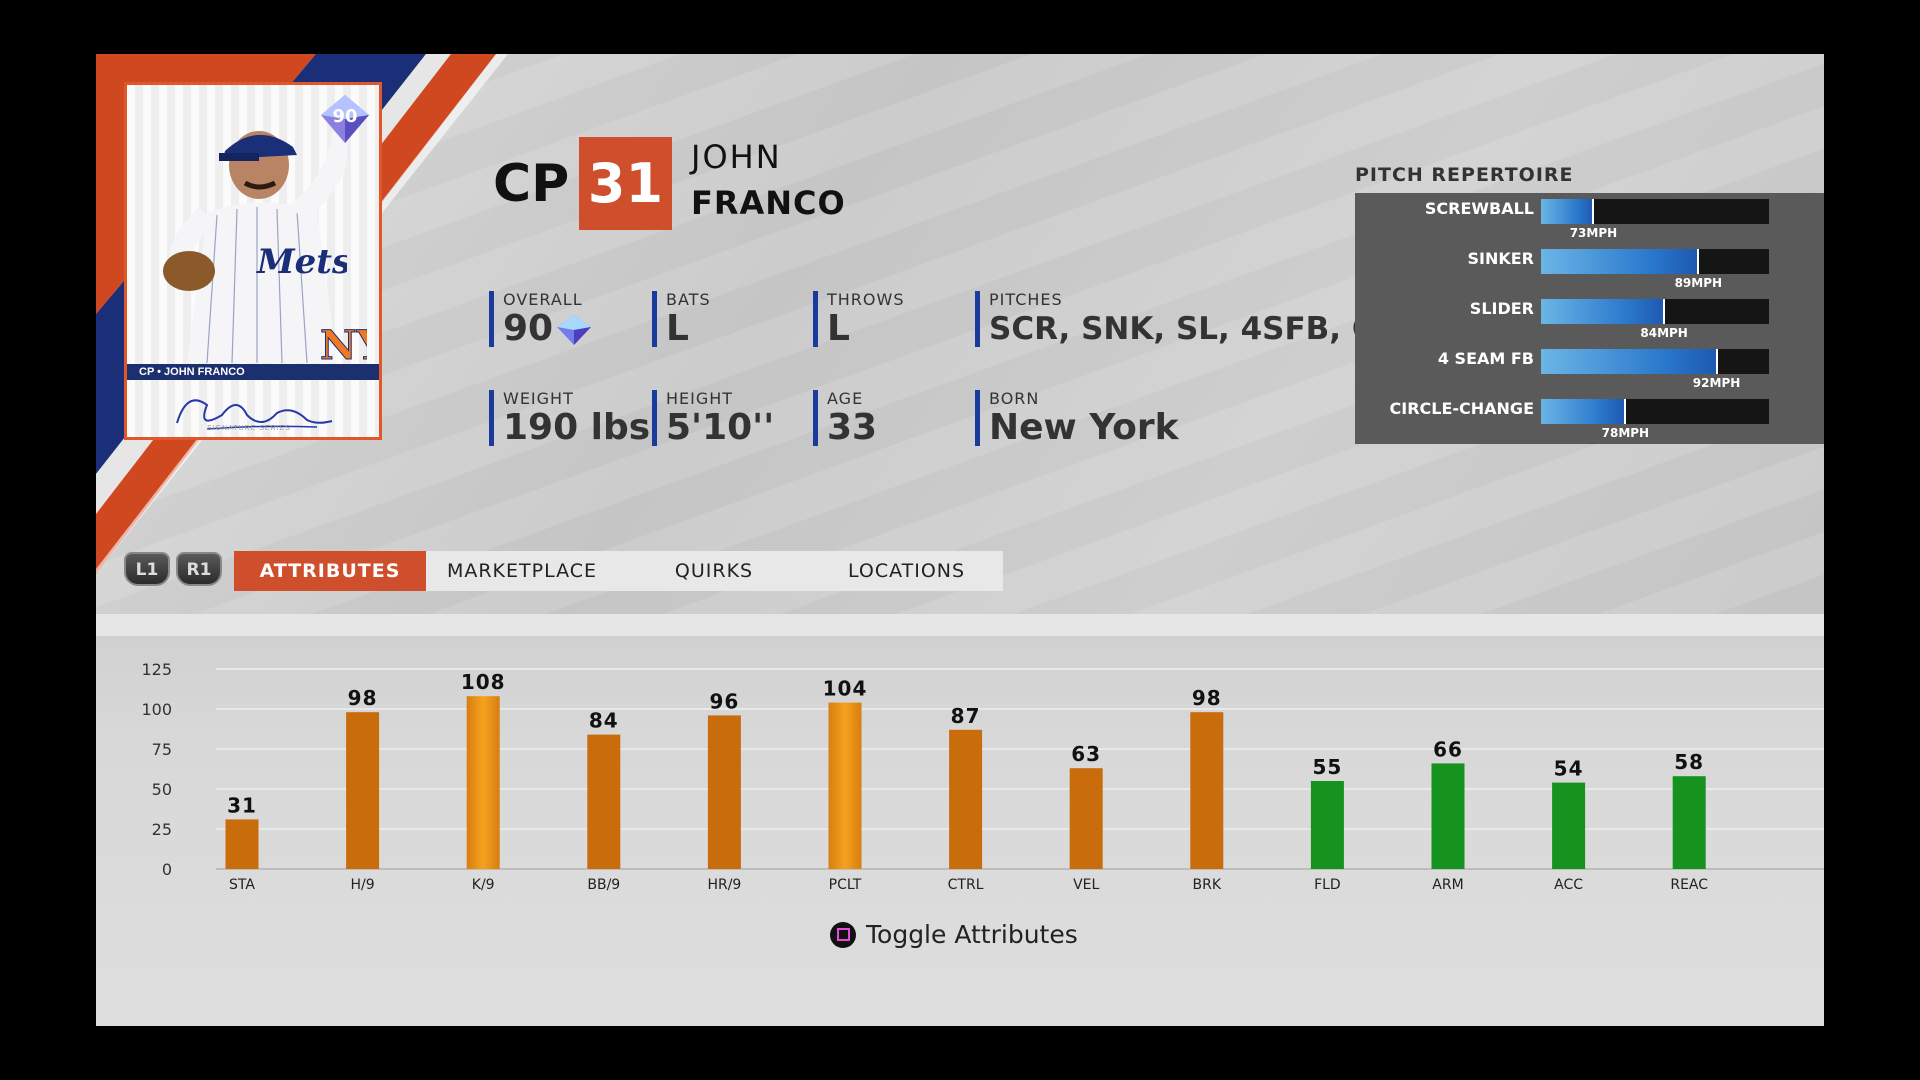 Image resolution: width=1920 pixels, height=1080 pixels. What do you see at coordinates (543, 299) in the screenshot?
I see `stat-overall-label: OVERALL` at bounding box center [543, 299].